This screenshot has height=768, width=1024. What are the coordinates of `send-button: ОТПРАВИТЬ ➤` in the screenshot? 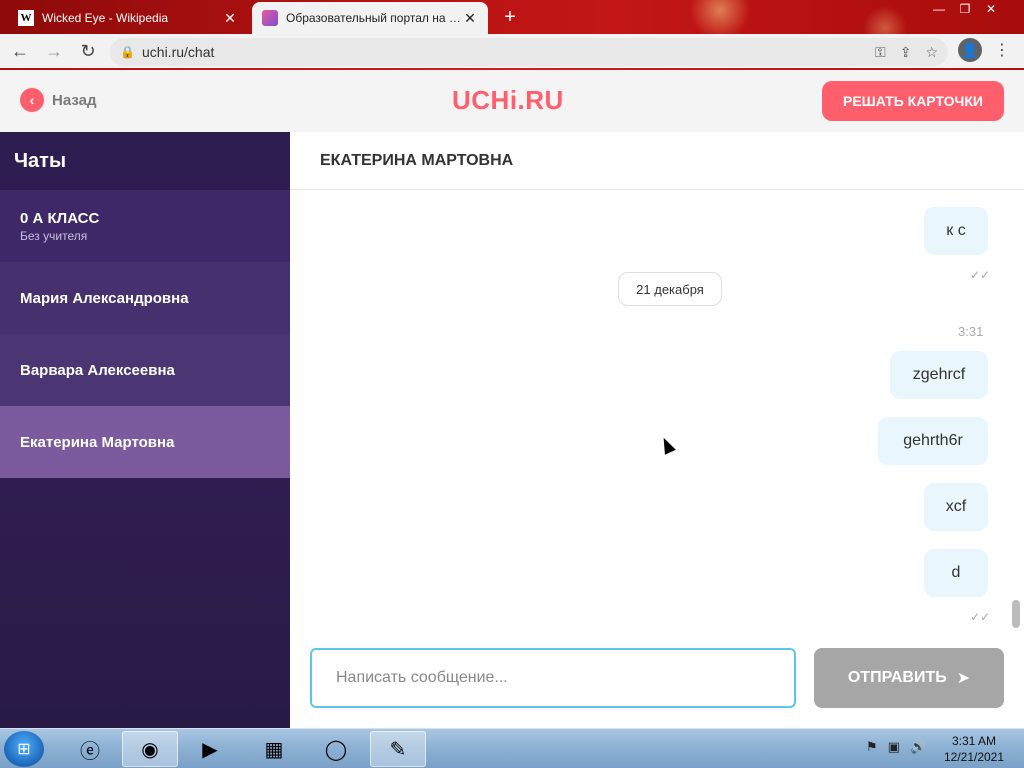 It's located at (909, 678).